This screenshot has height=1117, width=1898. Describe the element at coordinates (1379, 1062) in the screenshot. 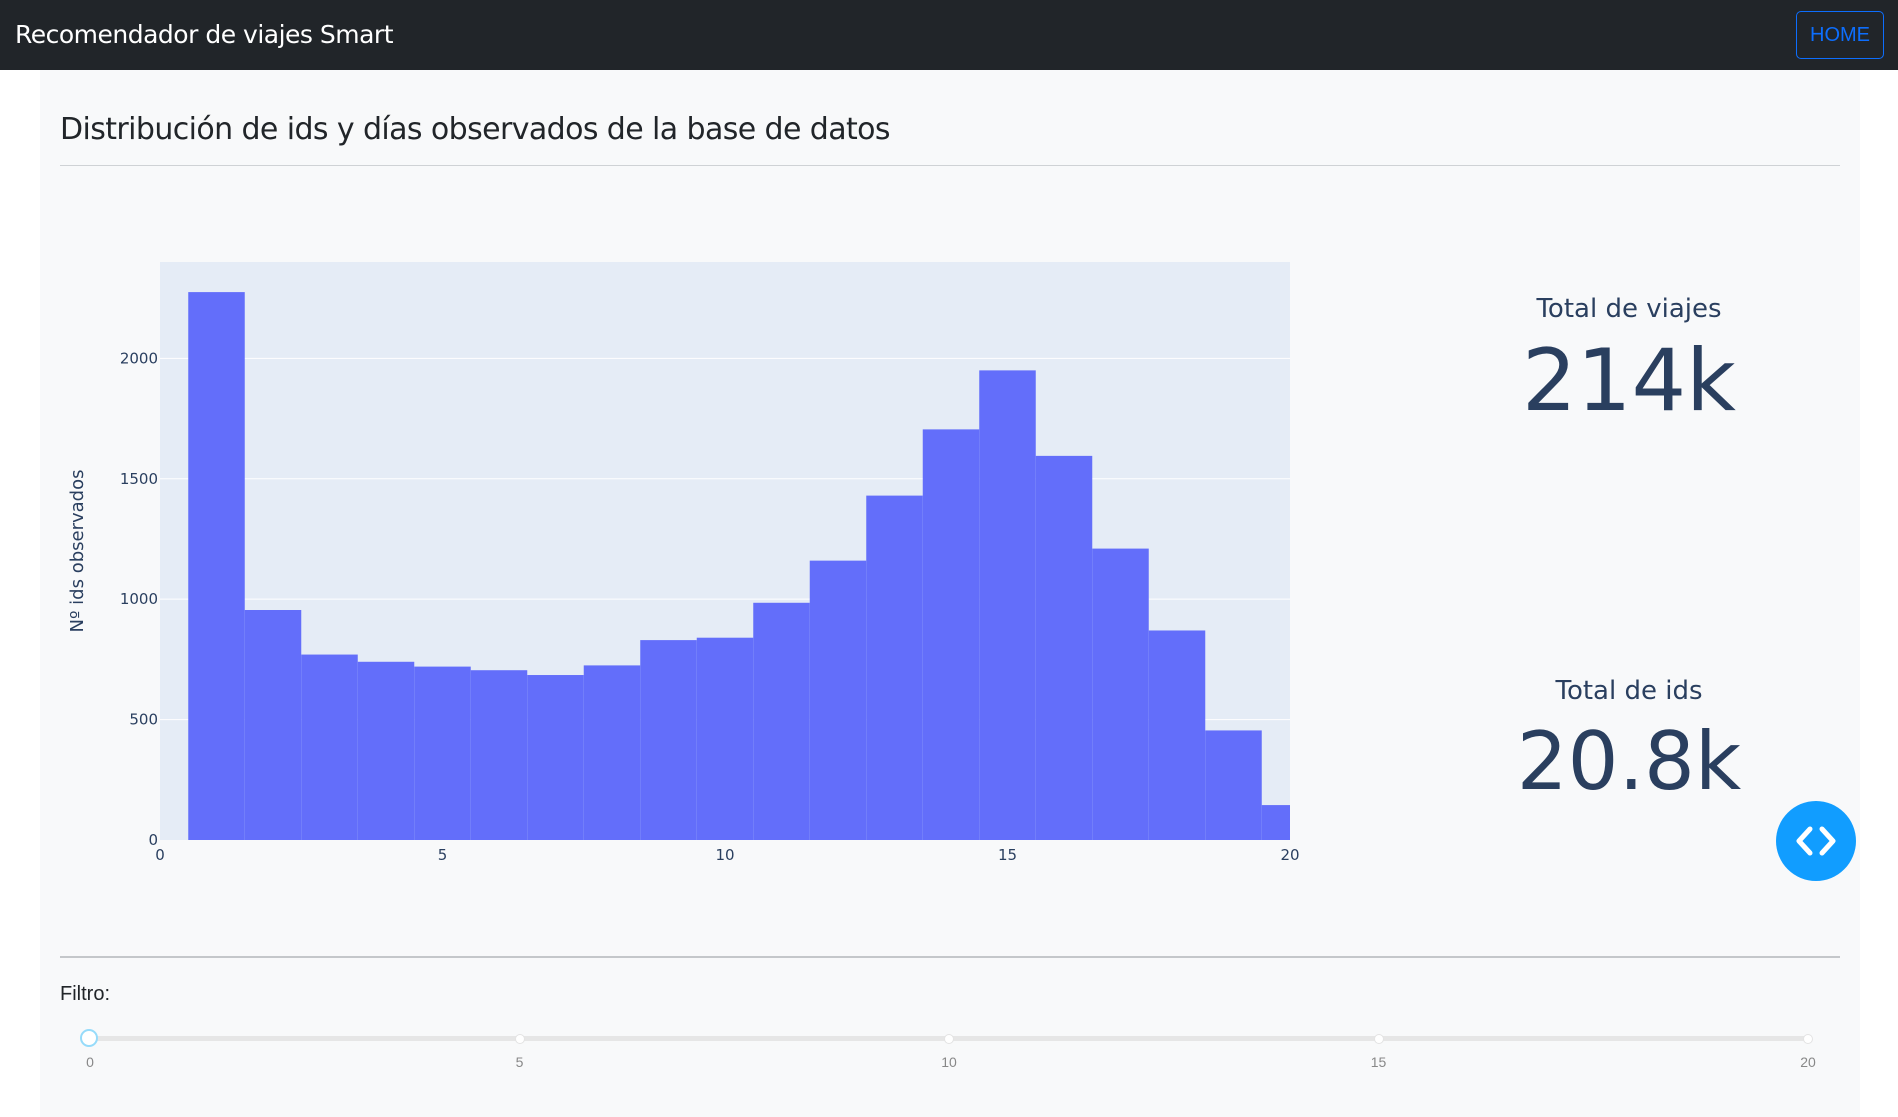

I see `slider-mark-label: 15` at that location.